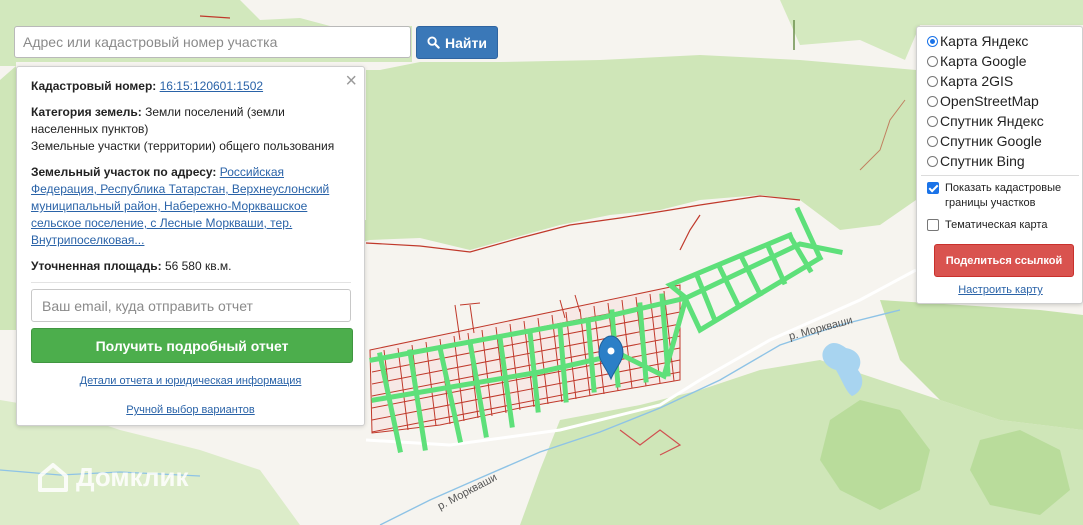 The image size is (1083, 525). I want to click on thematic-map-toggle: Тематическая карта, so click(987, 225).